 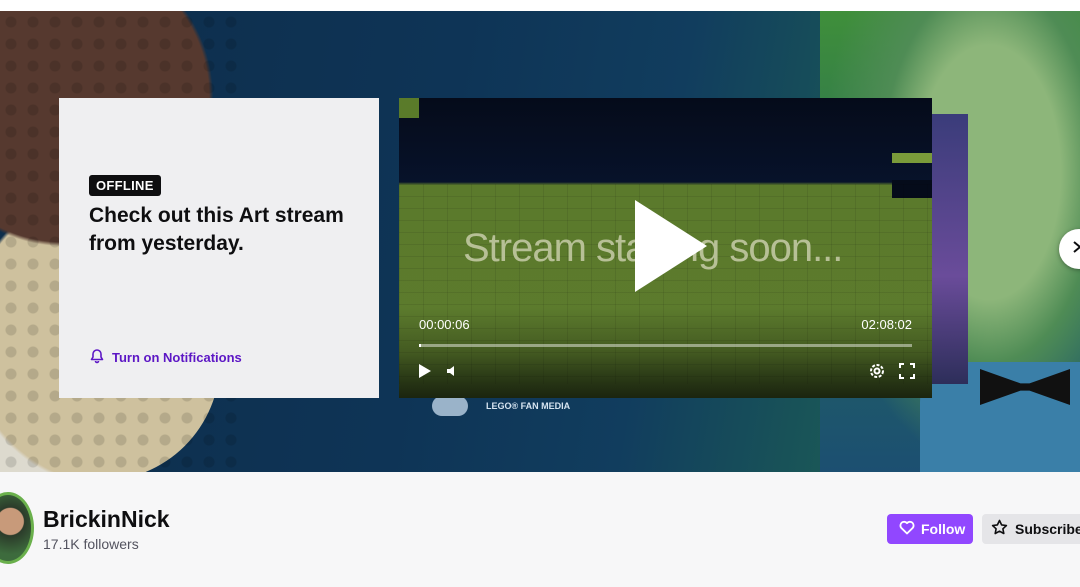 I want to click on bell-icon, so click(x=97, y=357).